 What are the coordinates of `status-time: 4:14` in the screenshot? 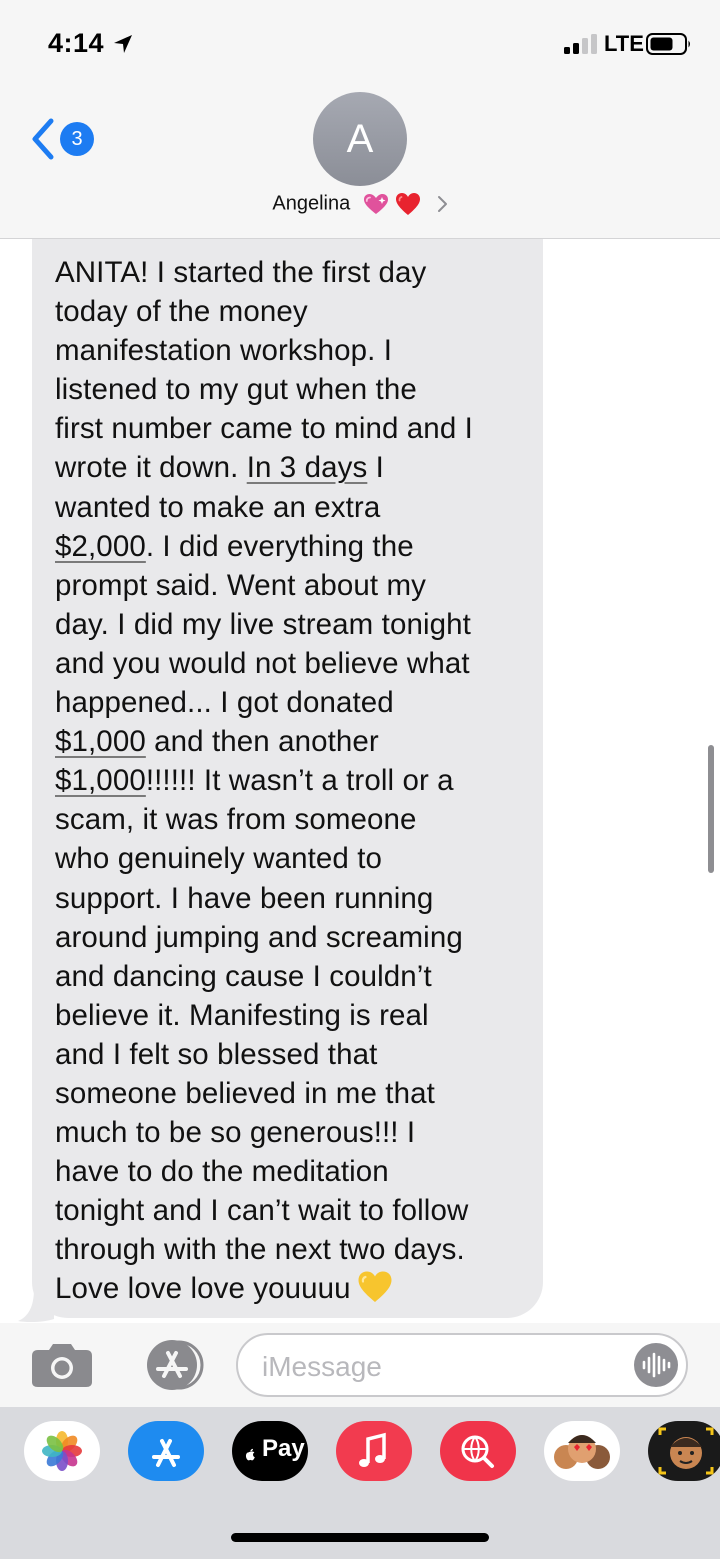 It's located at (76, 43).